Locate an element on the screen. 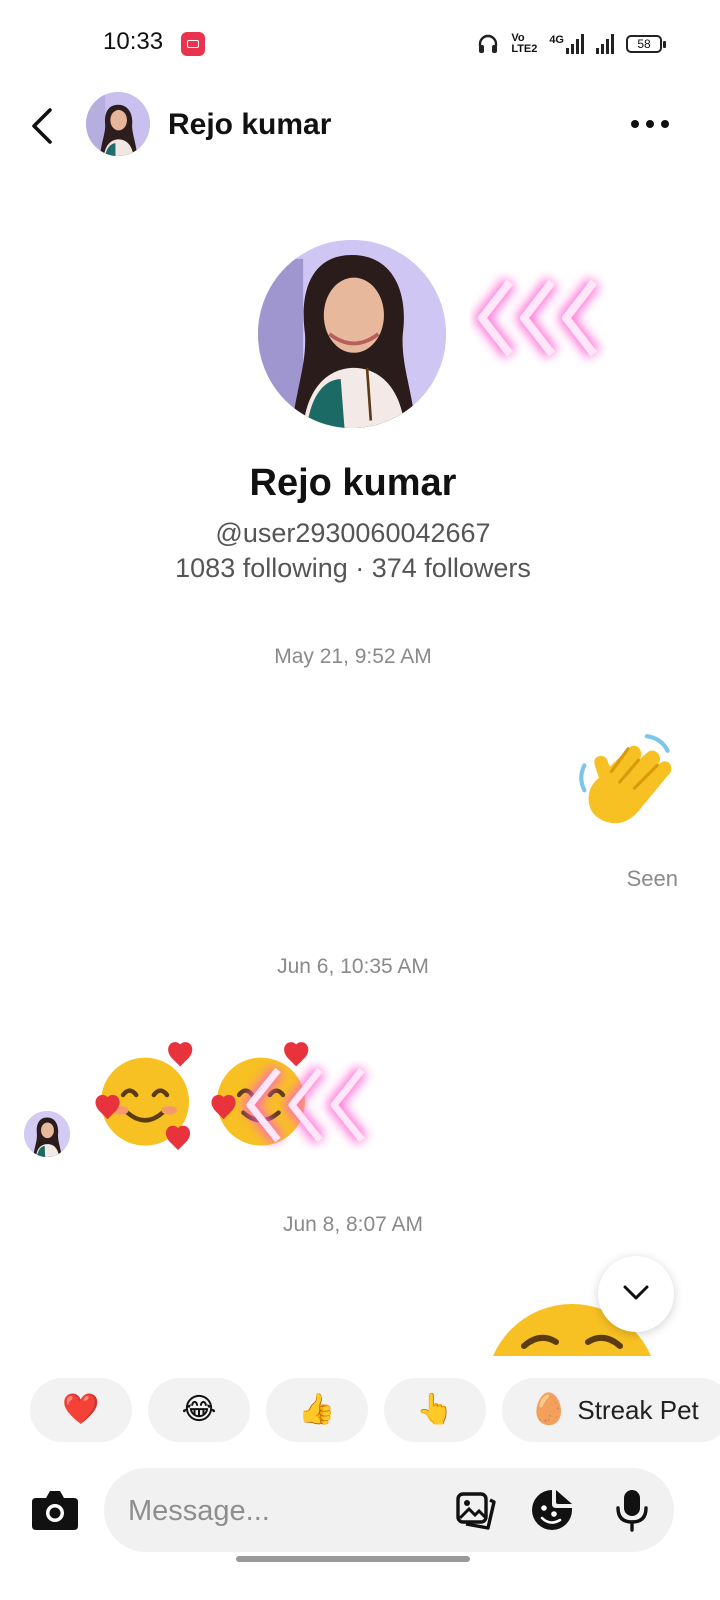  gallery-icon is located at coordinates (476, 1511).